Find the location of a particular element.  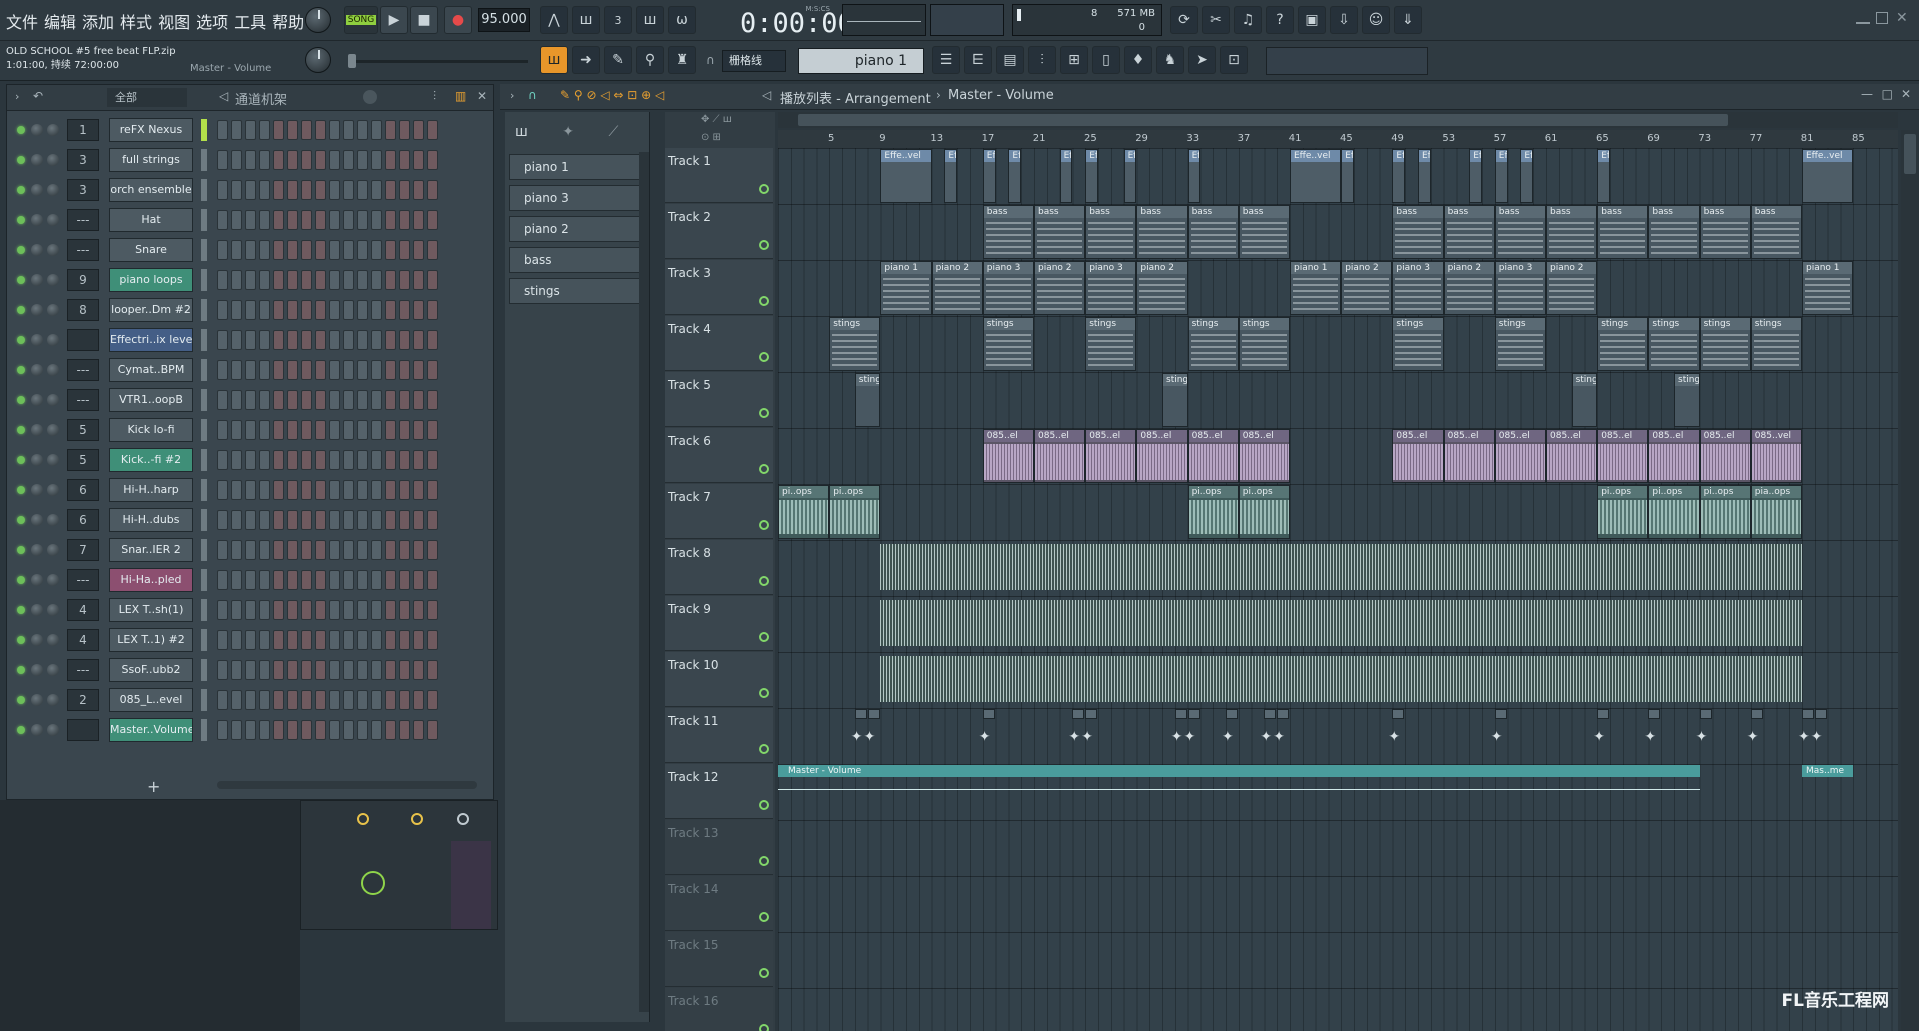

channel-name-button: reFX Nexus is located at coordinates (151, 130).